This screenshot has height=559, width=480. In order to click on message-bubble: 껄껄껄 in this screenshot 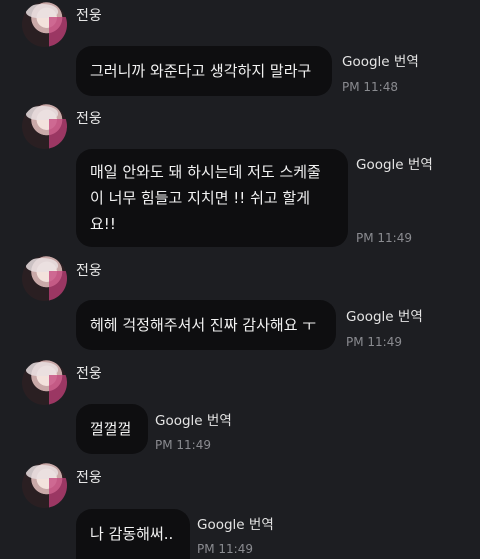, I will do `click(112, 429)`.